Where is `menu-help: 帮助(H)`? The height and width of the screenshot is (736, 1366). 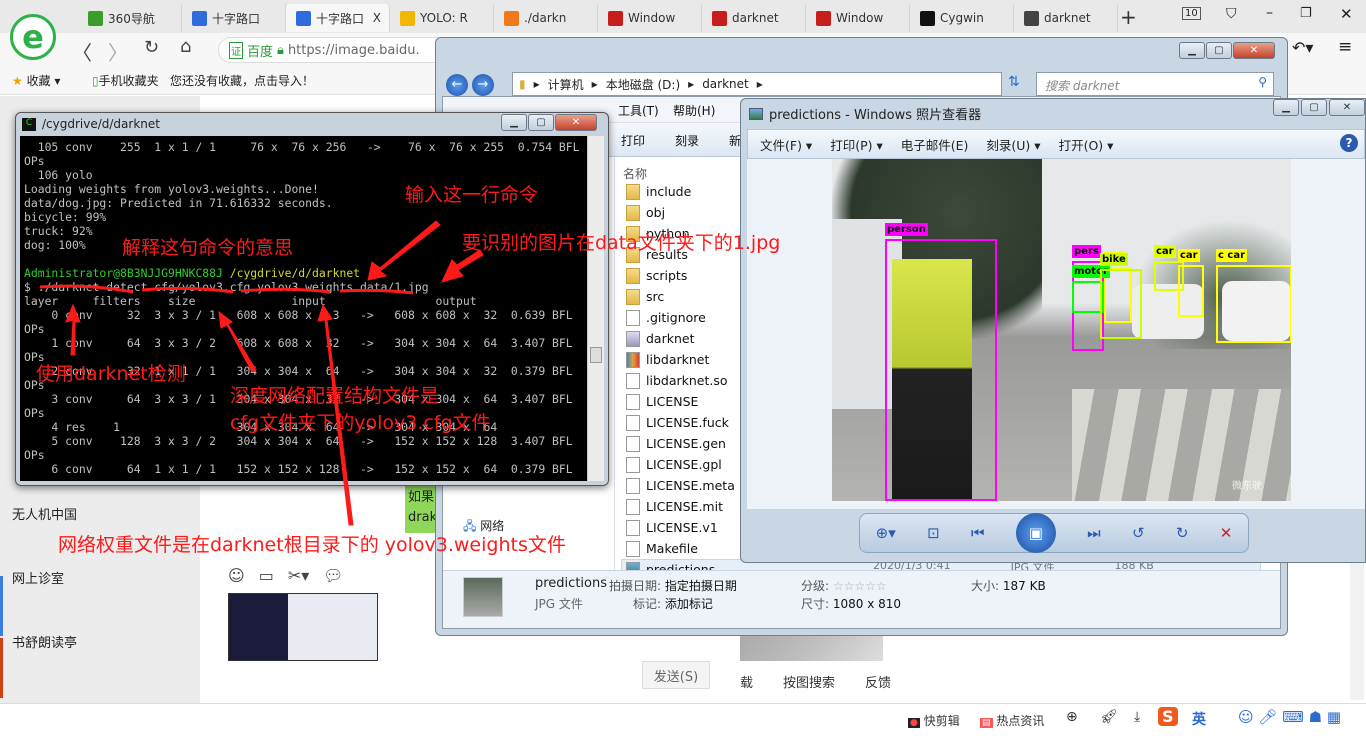 menu-help: 帮助(H) is located at coordinates (694, 110).